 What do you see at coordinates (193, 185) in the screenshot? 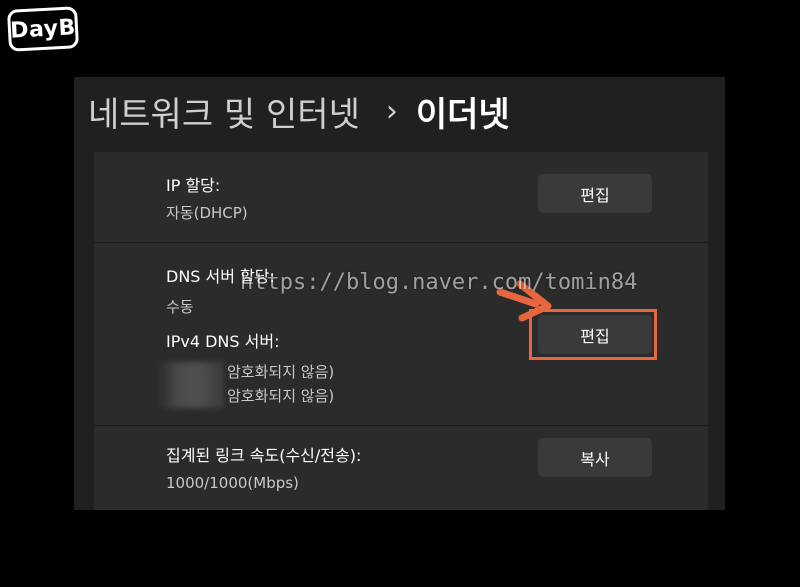
I see `ip-assignment-label: IP 할당:` at bounding box center [193, 185].